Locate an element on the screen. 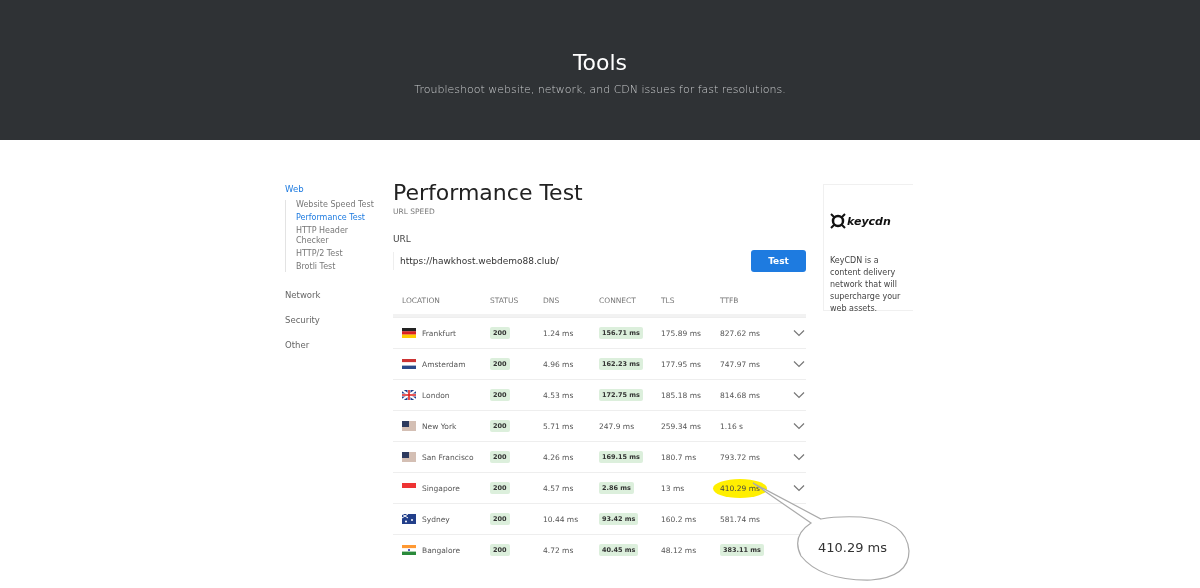  sidebar-item: HTTP Header Checker is located at coordinates (339, 236).